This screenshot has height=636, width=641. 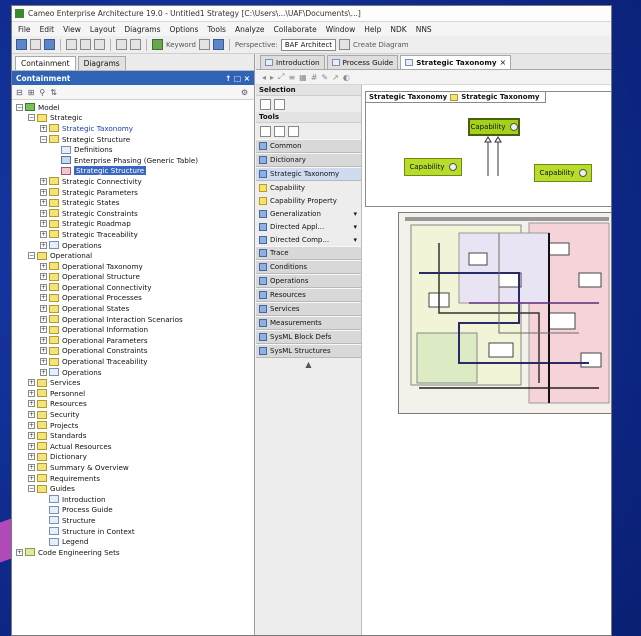 I want to click on tree-node: + Operational Constraints, so click(x=133, y=351).